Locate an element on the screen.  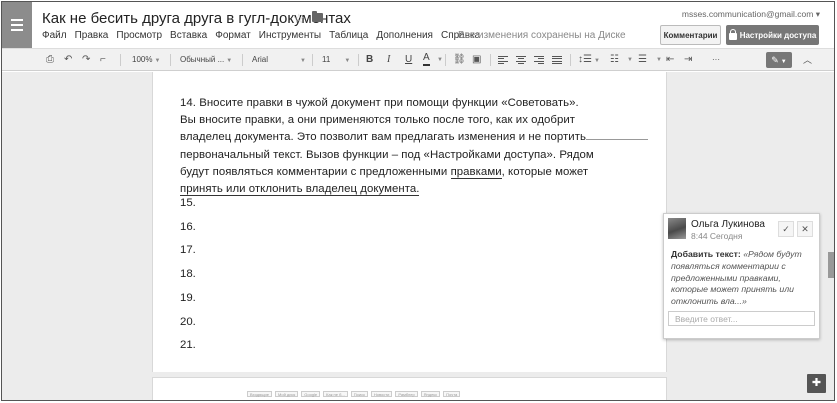
taskbar-tab: Входящие is located at coordinates (259, 394).